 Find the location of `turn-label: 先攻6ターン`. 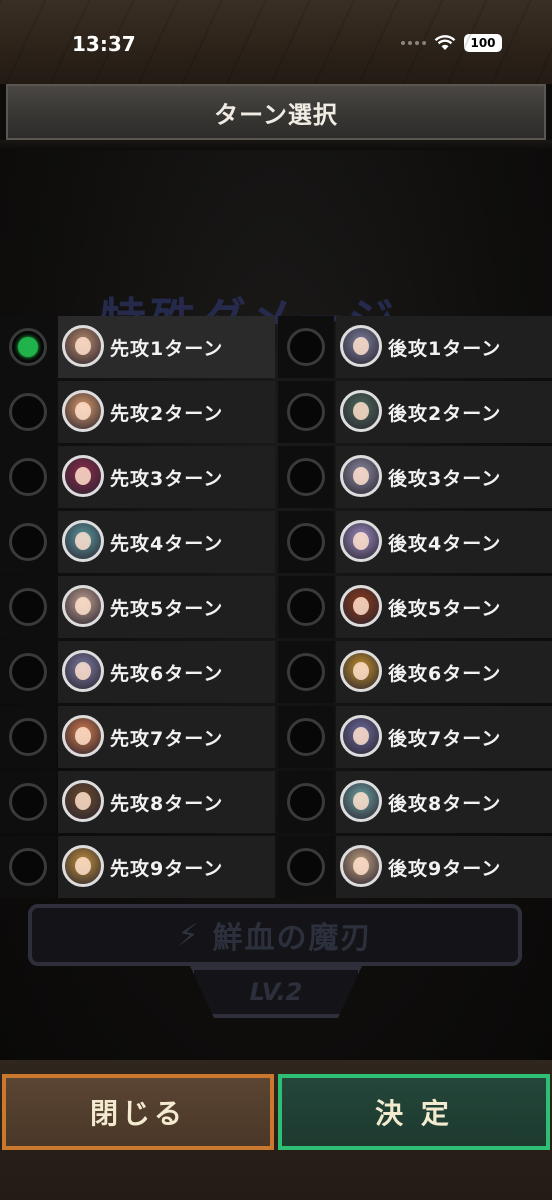

turn-label: 先攻6ターン is located at coordinates (167, 674).